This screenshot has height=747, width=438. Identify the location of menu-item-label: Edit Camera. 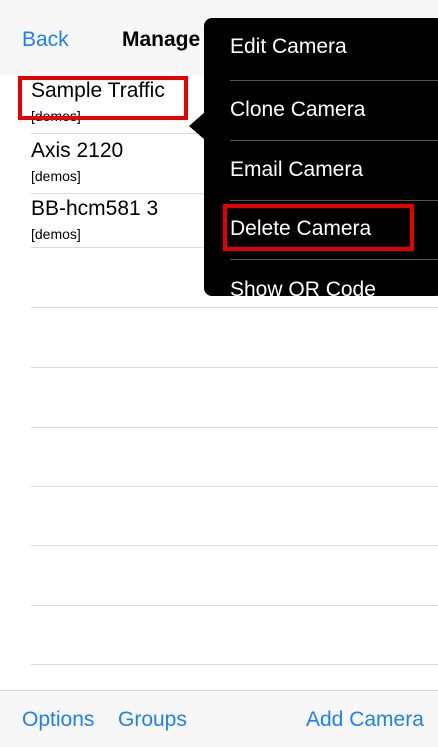
(288, 46).